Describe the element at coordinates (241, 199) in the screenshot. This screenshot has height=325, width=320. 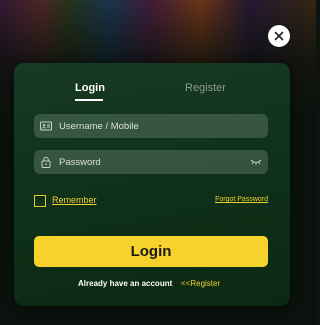
I see `forgot-password-link: Forgot Password` at that location.